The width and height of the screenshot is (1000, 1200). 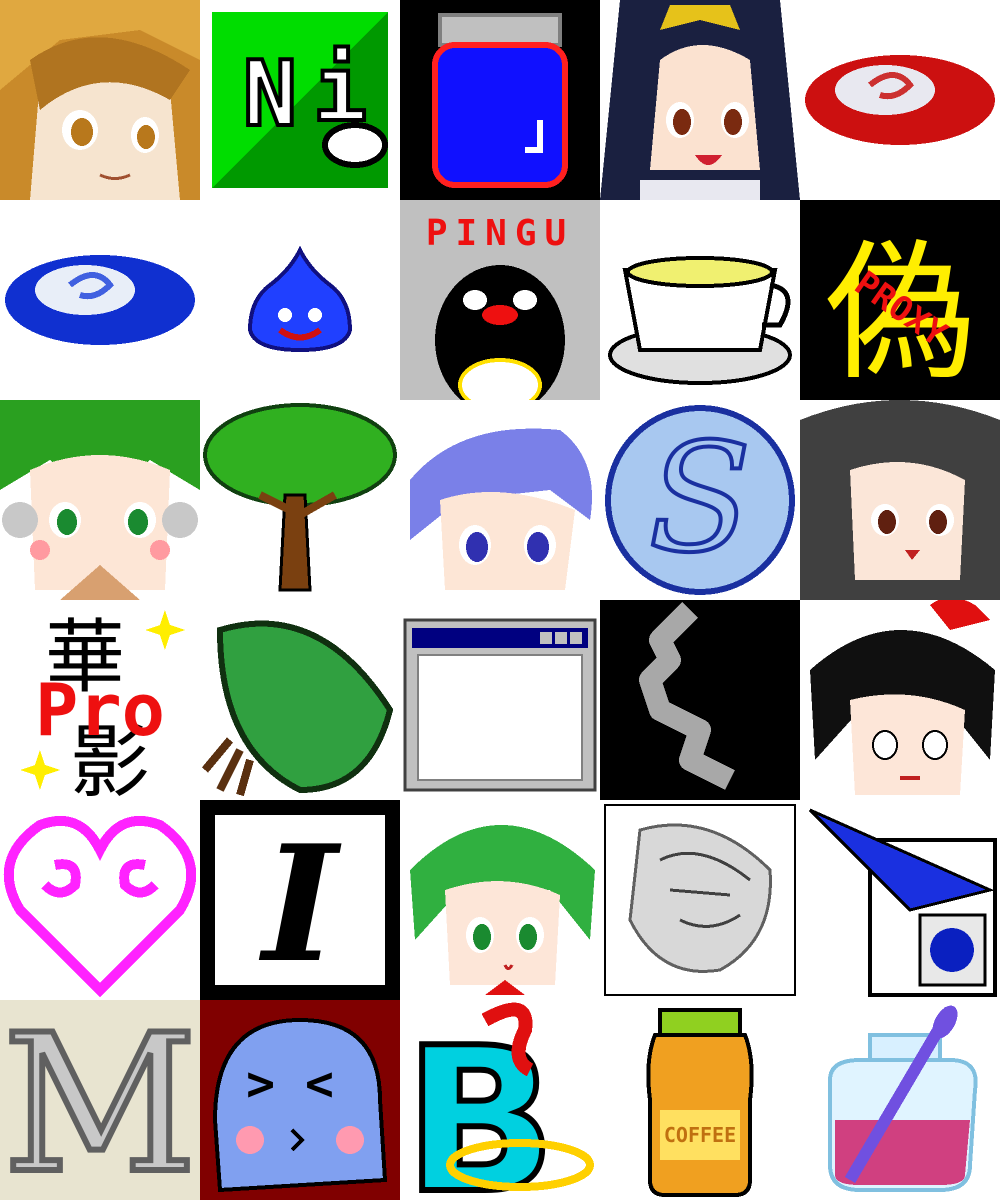 I want to click on letter-s-circle-icon: S, so click(x=700, y=500).